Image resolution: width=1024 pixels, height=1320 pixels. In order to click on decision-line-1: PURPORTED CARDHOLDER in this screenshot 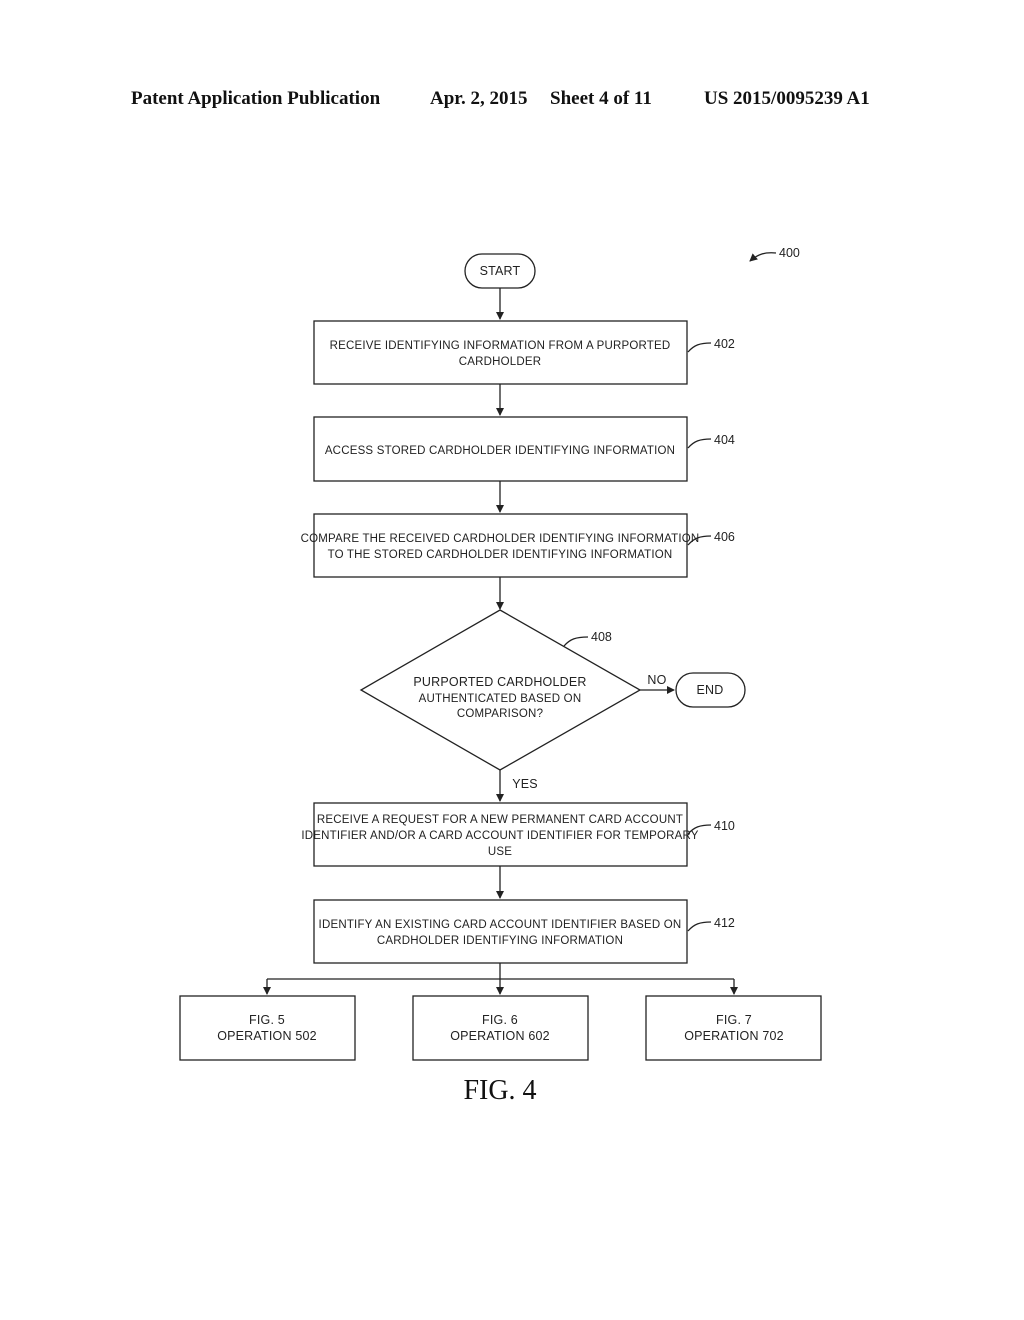, I will do `click(499, 682)`.